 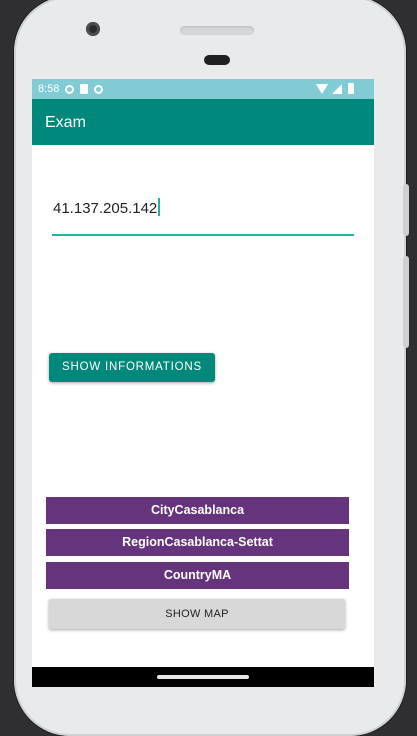 What do you see at coordinates (406, 210) in the screenshot?
I see `power-button` at bounding box center [406, 210].